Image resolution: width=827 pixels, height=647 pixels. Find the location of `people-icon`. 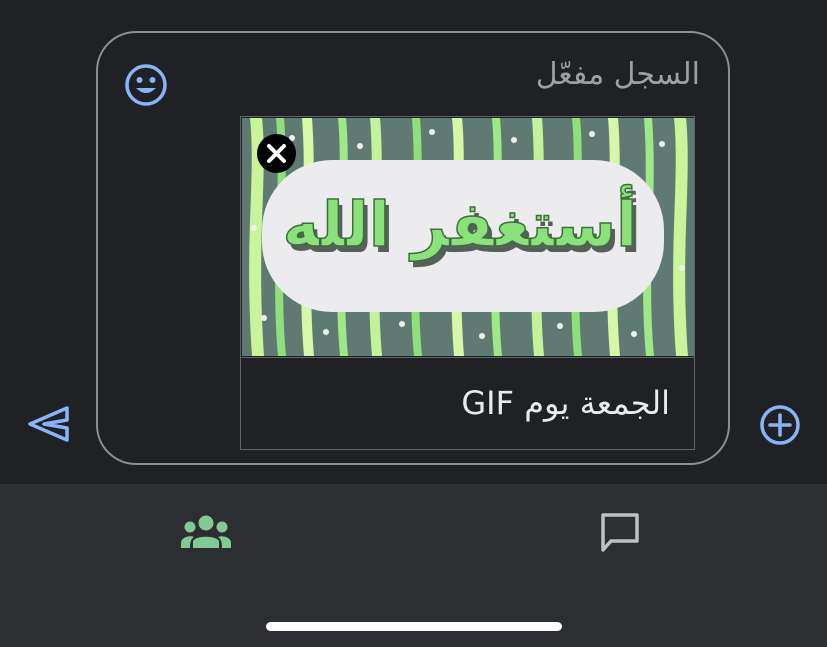

people-icon is located at coordinates (206, 532).